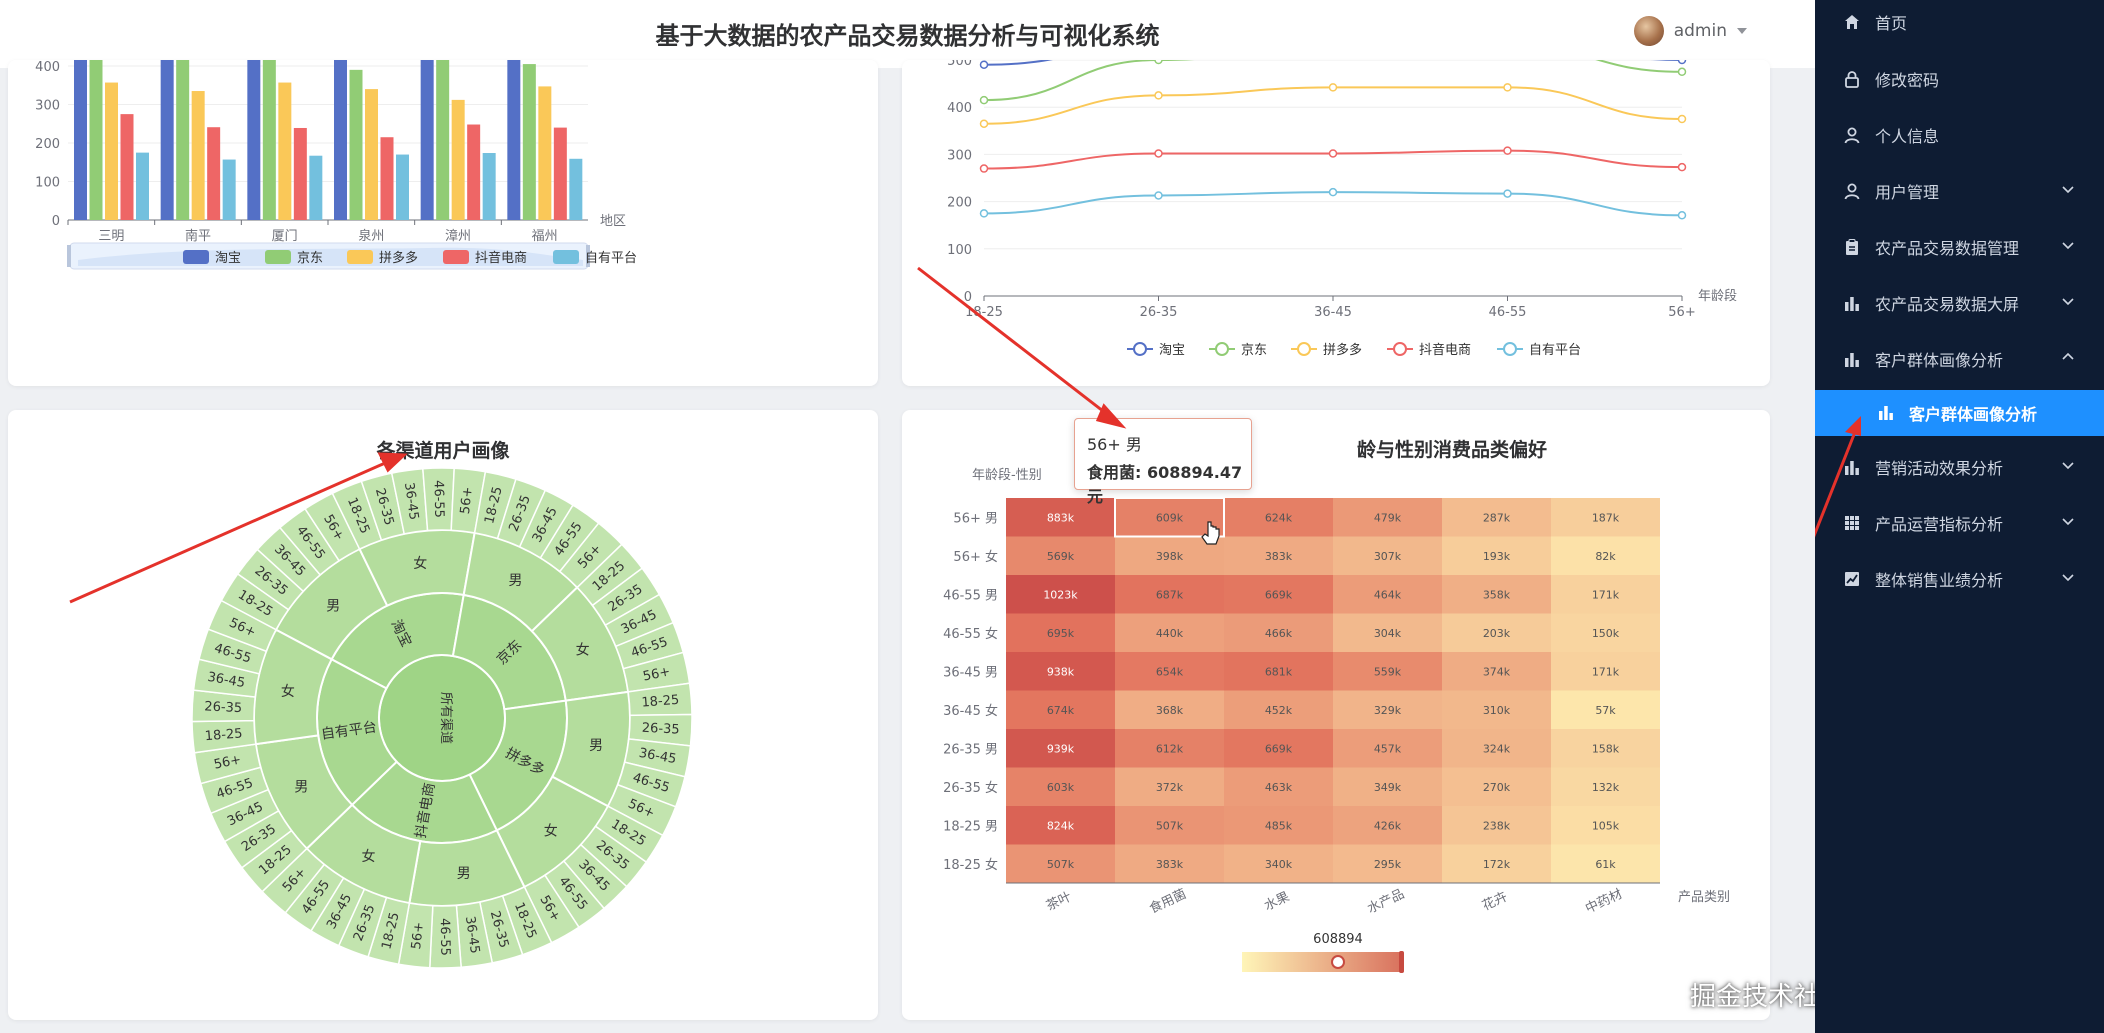 This screenshot has width=2104, height=1033. What do you see at coordinates (1277, 902) in the screenshot?
I see `x-tick-label: 水果` at bounding box center [1277, 902].